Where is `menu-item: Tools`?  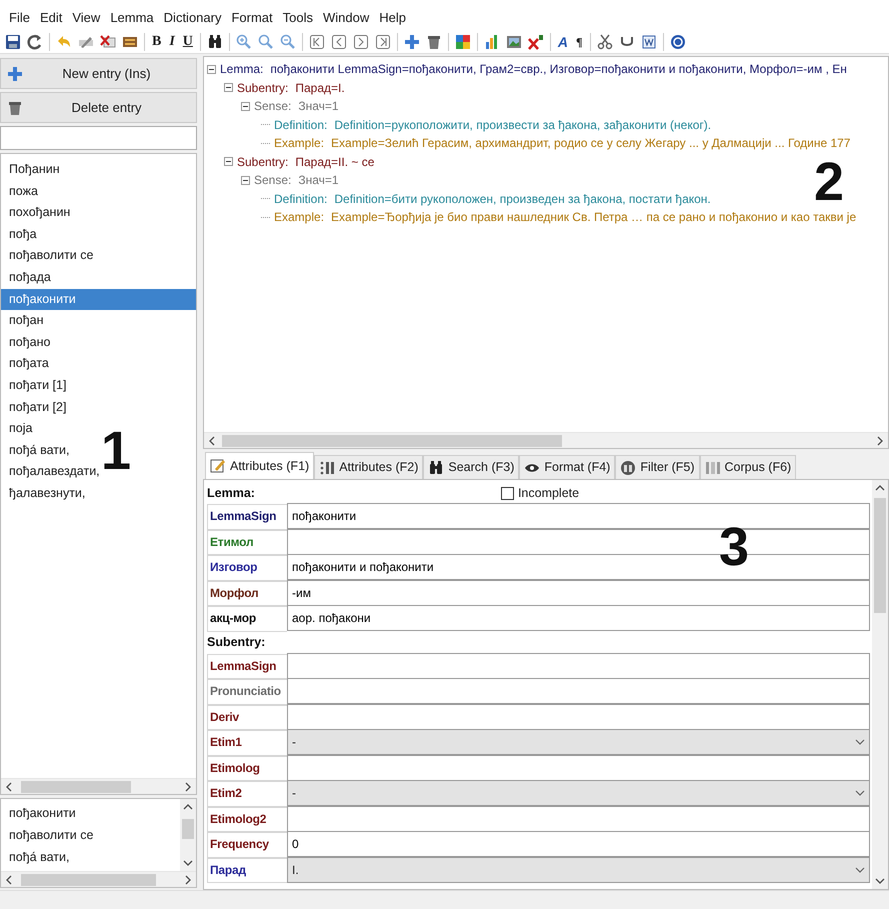
menu-item: Tools is located at coordinates (298, 18).